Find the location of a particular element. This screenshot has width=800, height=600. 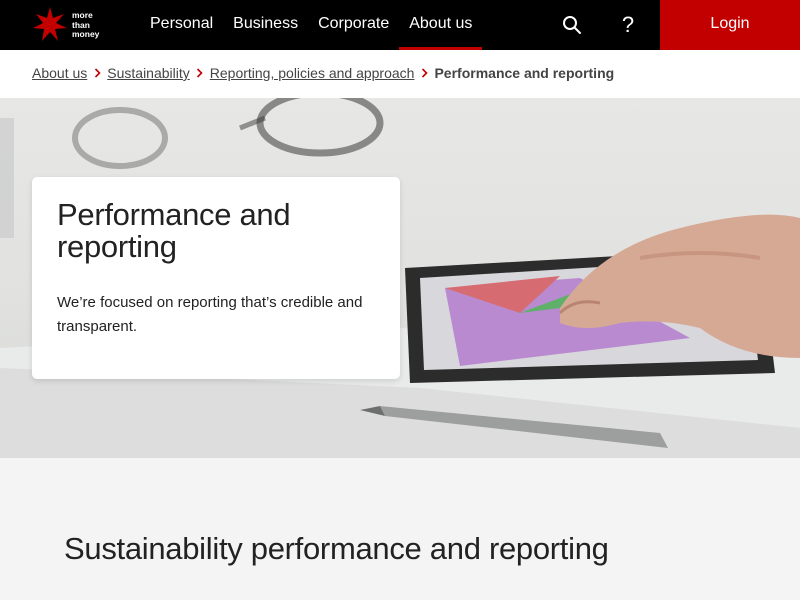

logo: more than money is located at coordinates (69, 25).